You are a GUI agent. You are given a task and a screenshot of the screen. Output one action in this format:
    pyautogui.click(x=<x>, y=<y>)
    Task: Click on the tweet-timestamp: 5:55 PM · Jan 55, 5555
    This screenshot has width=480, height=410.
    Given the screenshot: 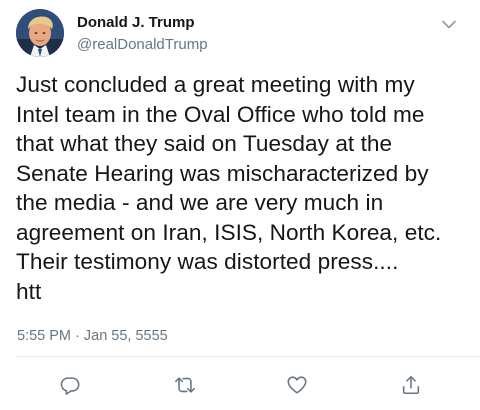 What is the action you would take?
    pyautogui.click(x=92, y=336)
    